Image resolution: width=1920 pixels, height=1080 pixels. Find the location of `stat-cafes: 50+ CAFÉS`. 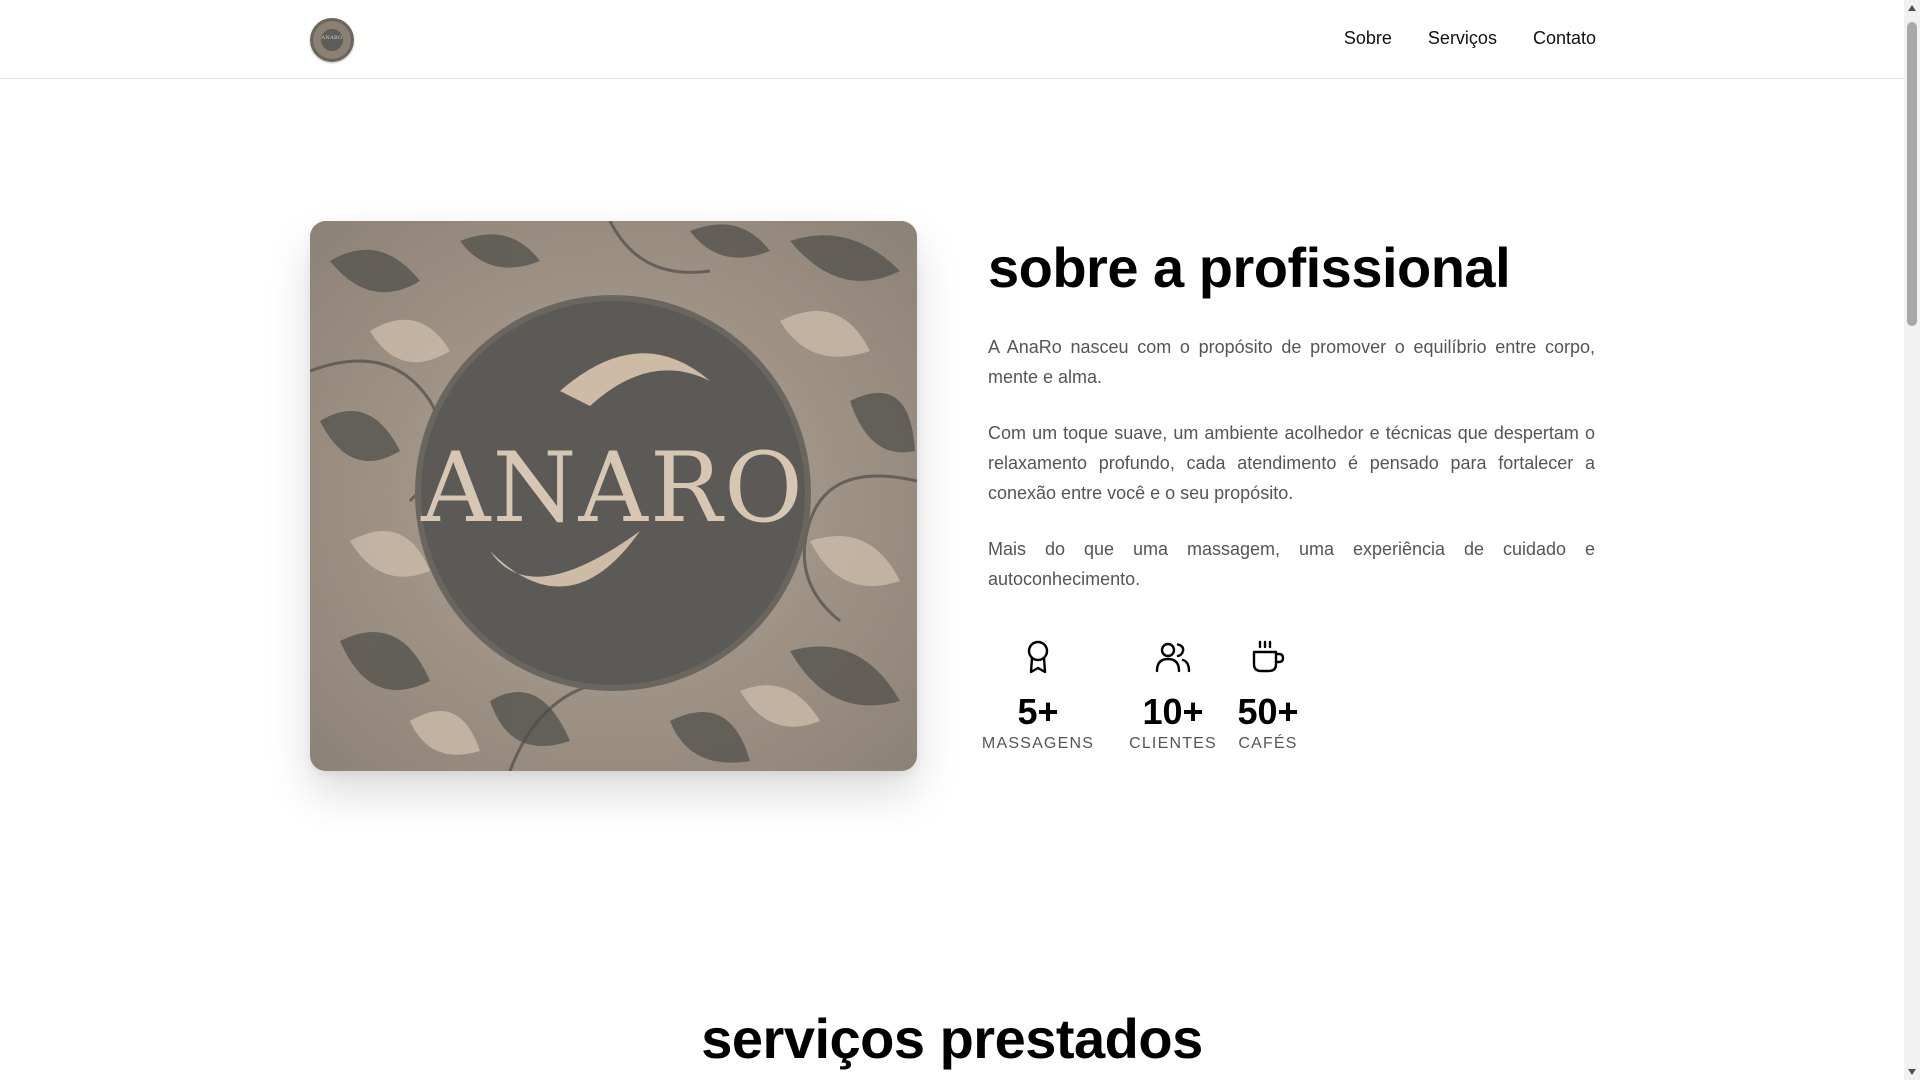

stat-cafes: 50+ CAFÉS is located at coordinates (1268, 695).